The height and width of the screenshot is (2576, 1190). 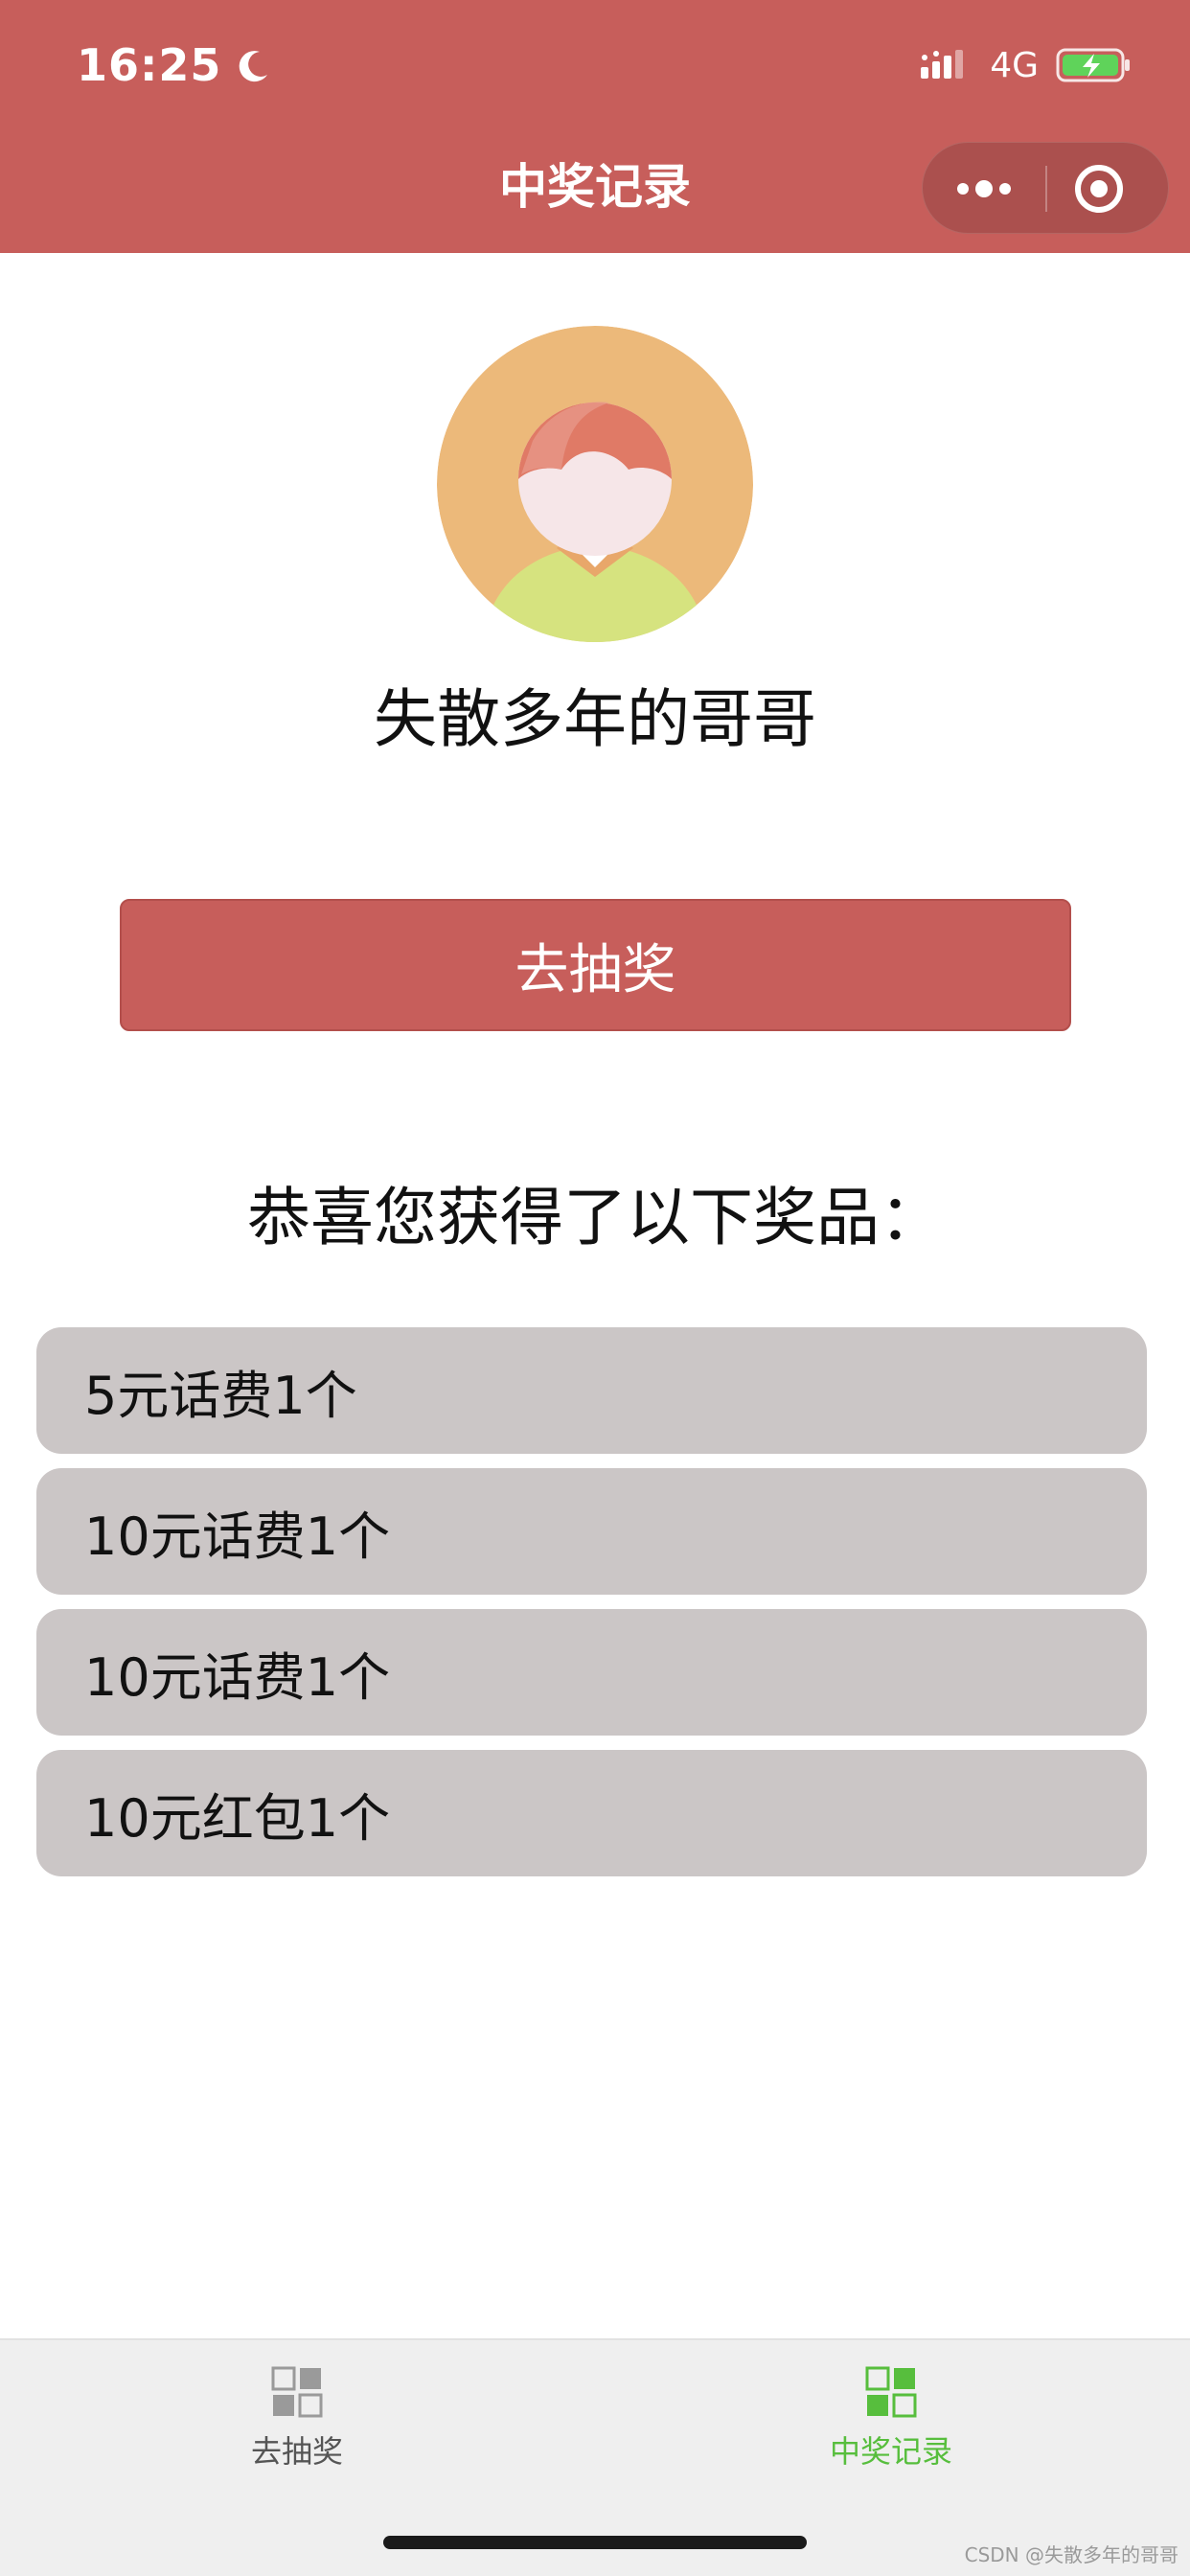 I want to click on watermark: CSDN @失散多年的哥哥, so click(x=1071, y=2555).